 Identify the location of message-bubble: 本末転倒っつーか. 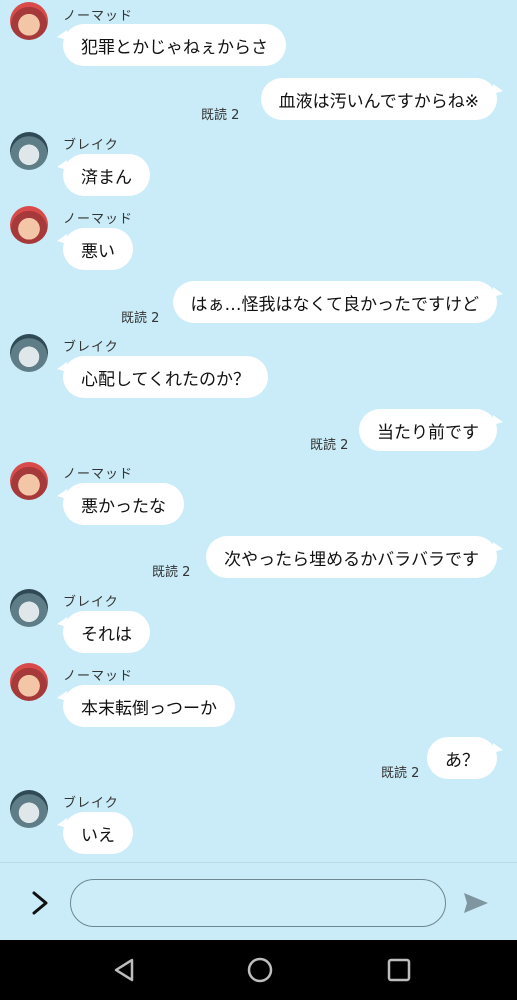
(146, 706).